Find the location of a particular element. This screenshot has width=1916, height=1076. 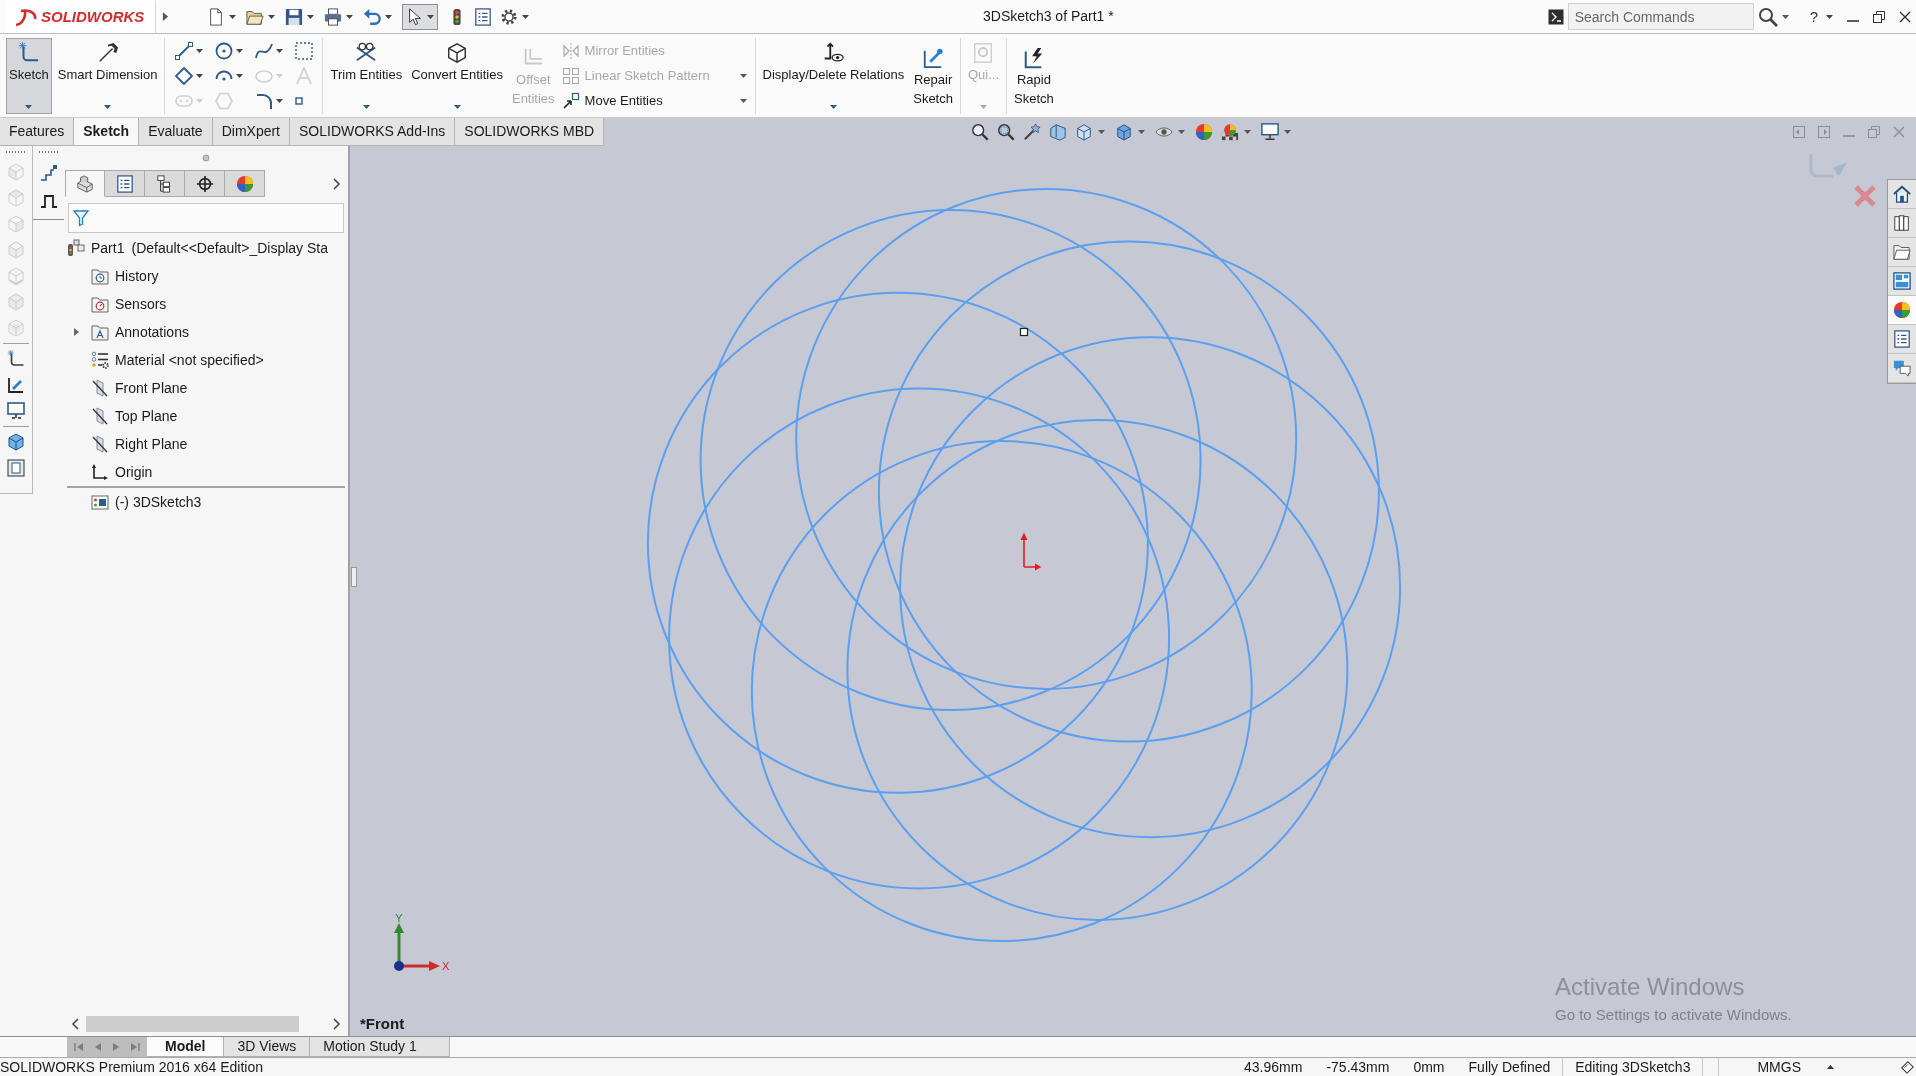

arrow-icon is located at coordinates (107, 53).